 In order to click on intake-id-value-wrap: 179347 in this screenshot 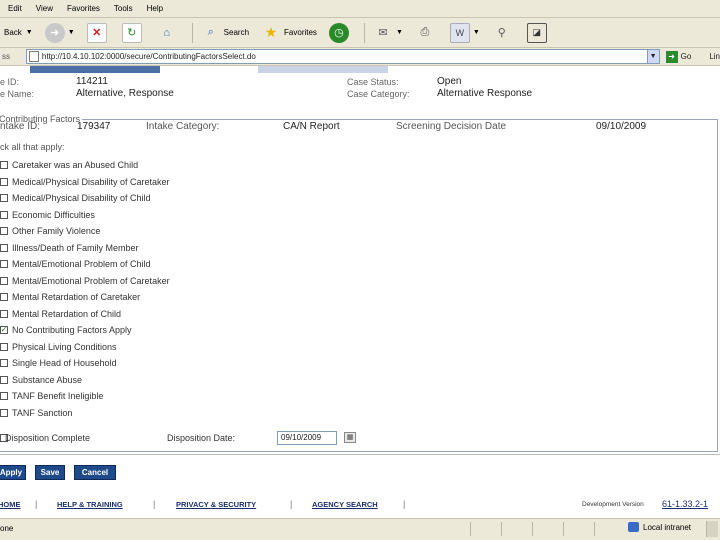, I will do `click(93, 126)`.